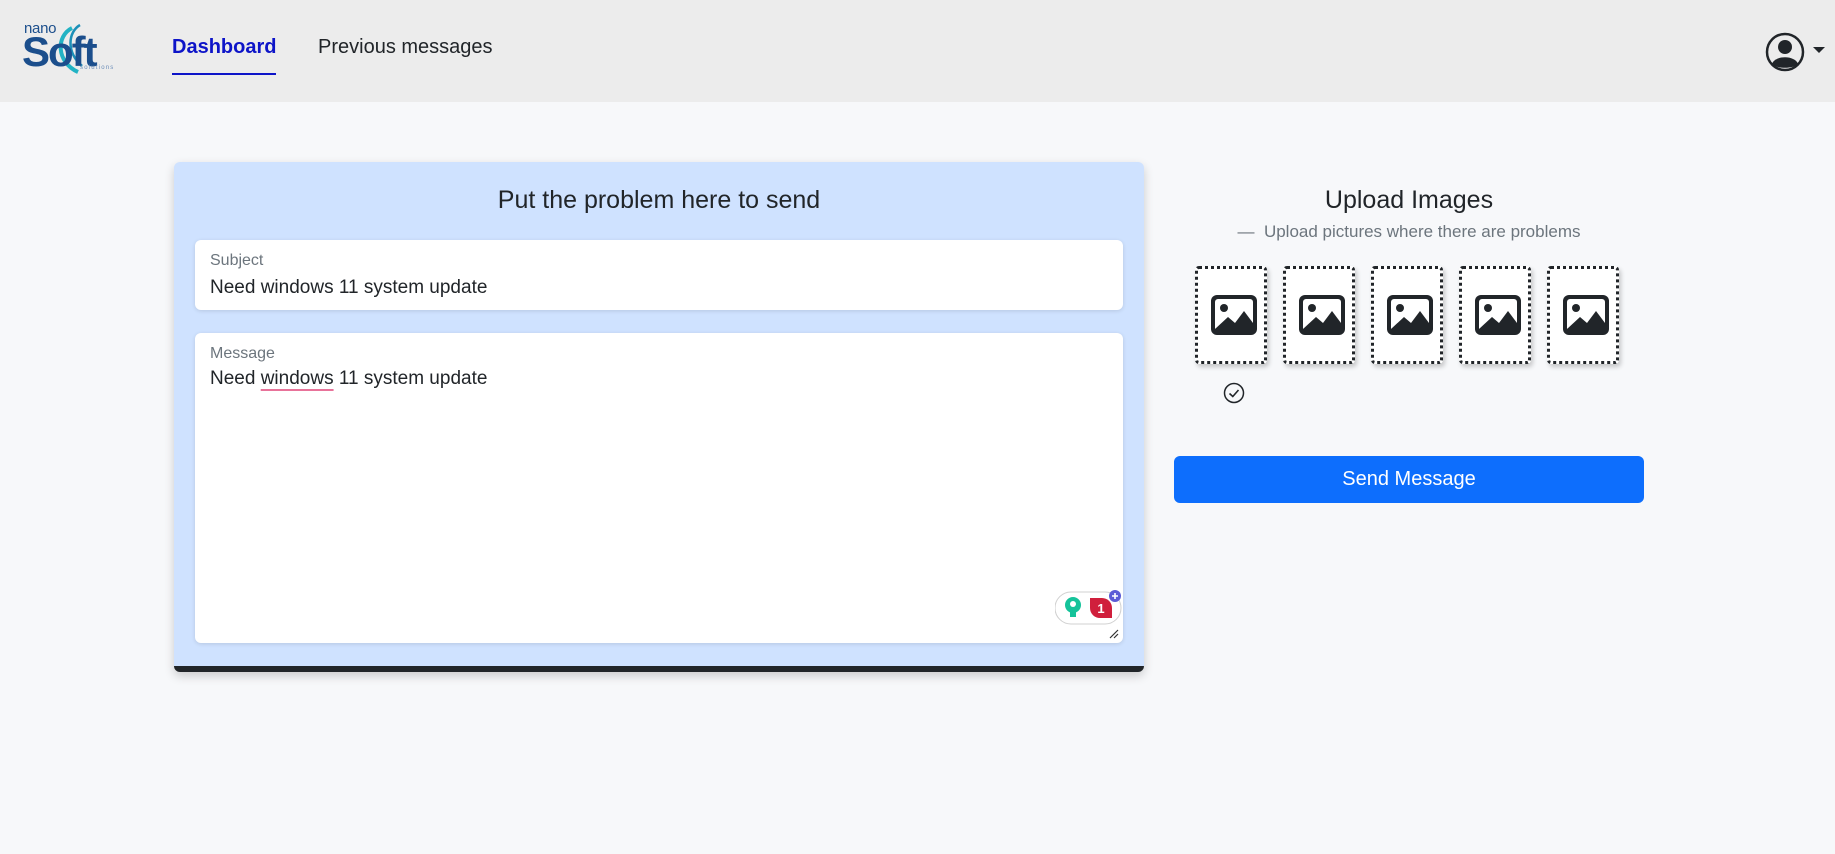  I want to click on send-message-button: Send Message, so click(1409, 479).